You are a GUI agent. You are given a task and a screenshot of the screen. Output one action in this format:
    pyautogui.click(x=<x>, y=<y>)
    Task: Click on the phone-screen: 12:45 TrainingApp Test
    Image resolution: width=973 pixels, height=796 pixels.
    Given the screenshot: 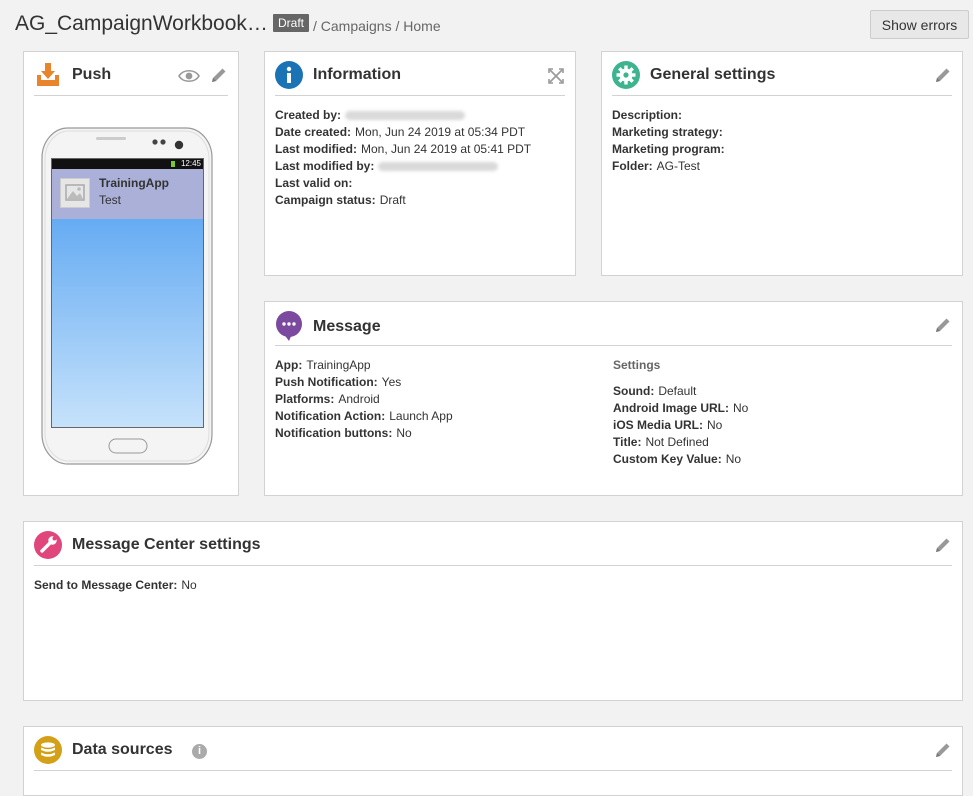 What is the action you would take?
    pyautogui.click(x=127, y=293)
    